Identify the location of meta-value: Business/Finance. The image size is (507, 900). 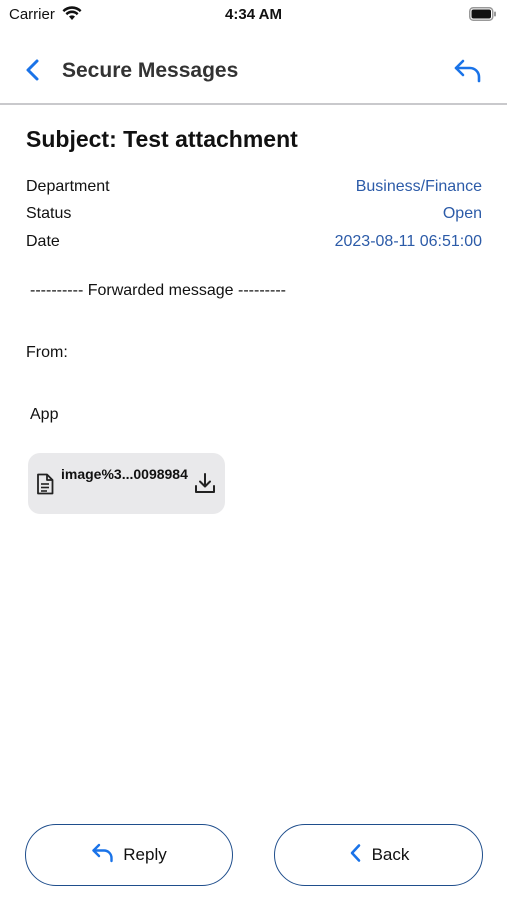
(418, 186).